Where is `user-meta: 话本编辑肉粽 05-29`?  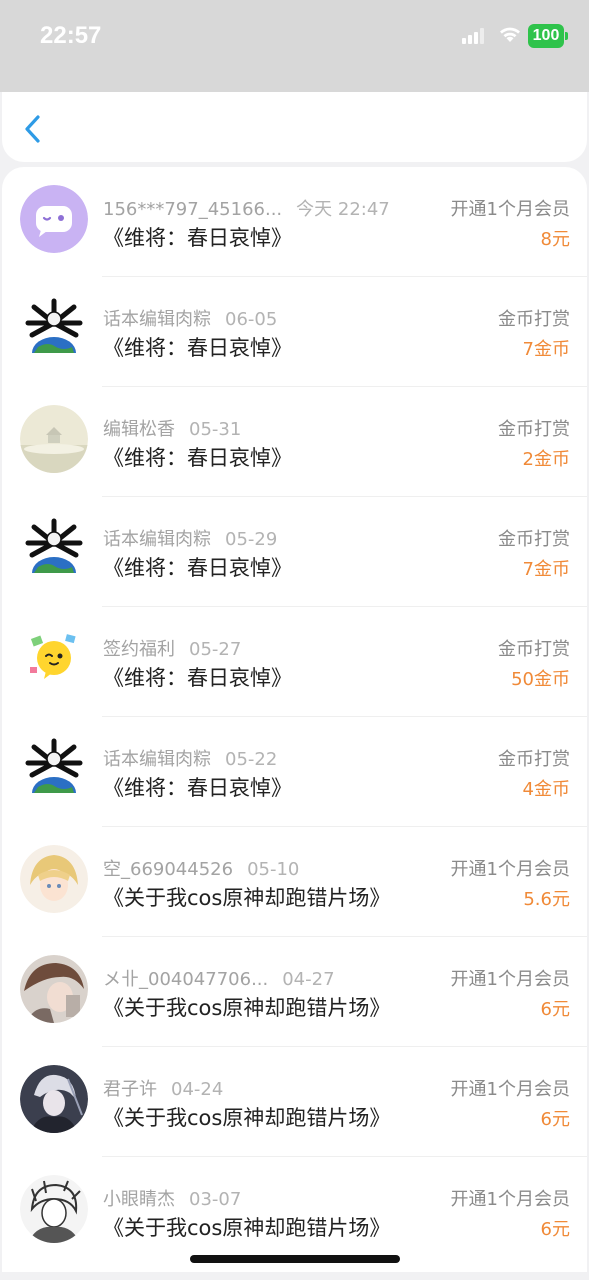
user-meta: 话本编辑肉粽 05-29 is located at coordinates (190, 538).